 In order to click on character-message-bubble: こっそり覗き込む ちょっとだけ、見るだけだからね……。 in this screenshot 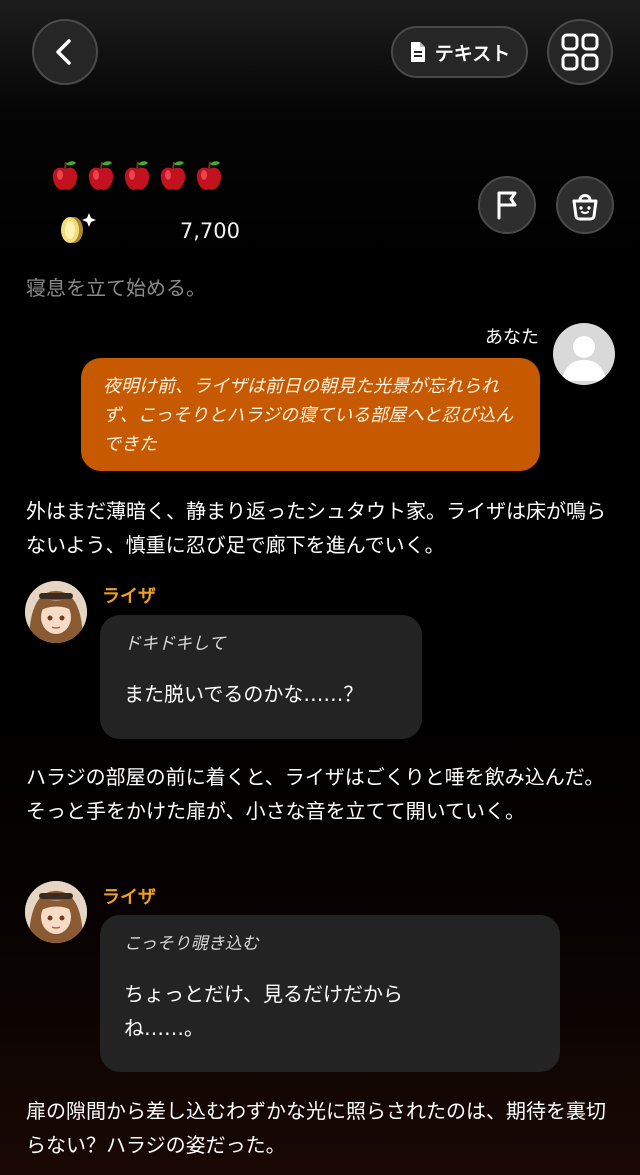, I will do `click(330, 993)`.